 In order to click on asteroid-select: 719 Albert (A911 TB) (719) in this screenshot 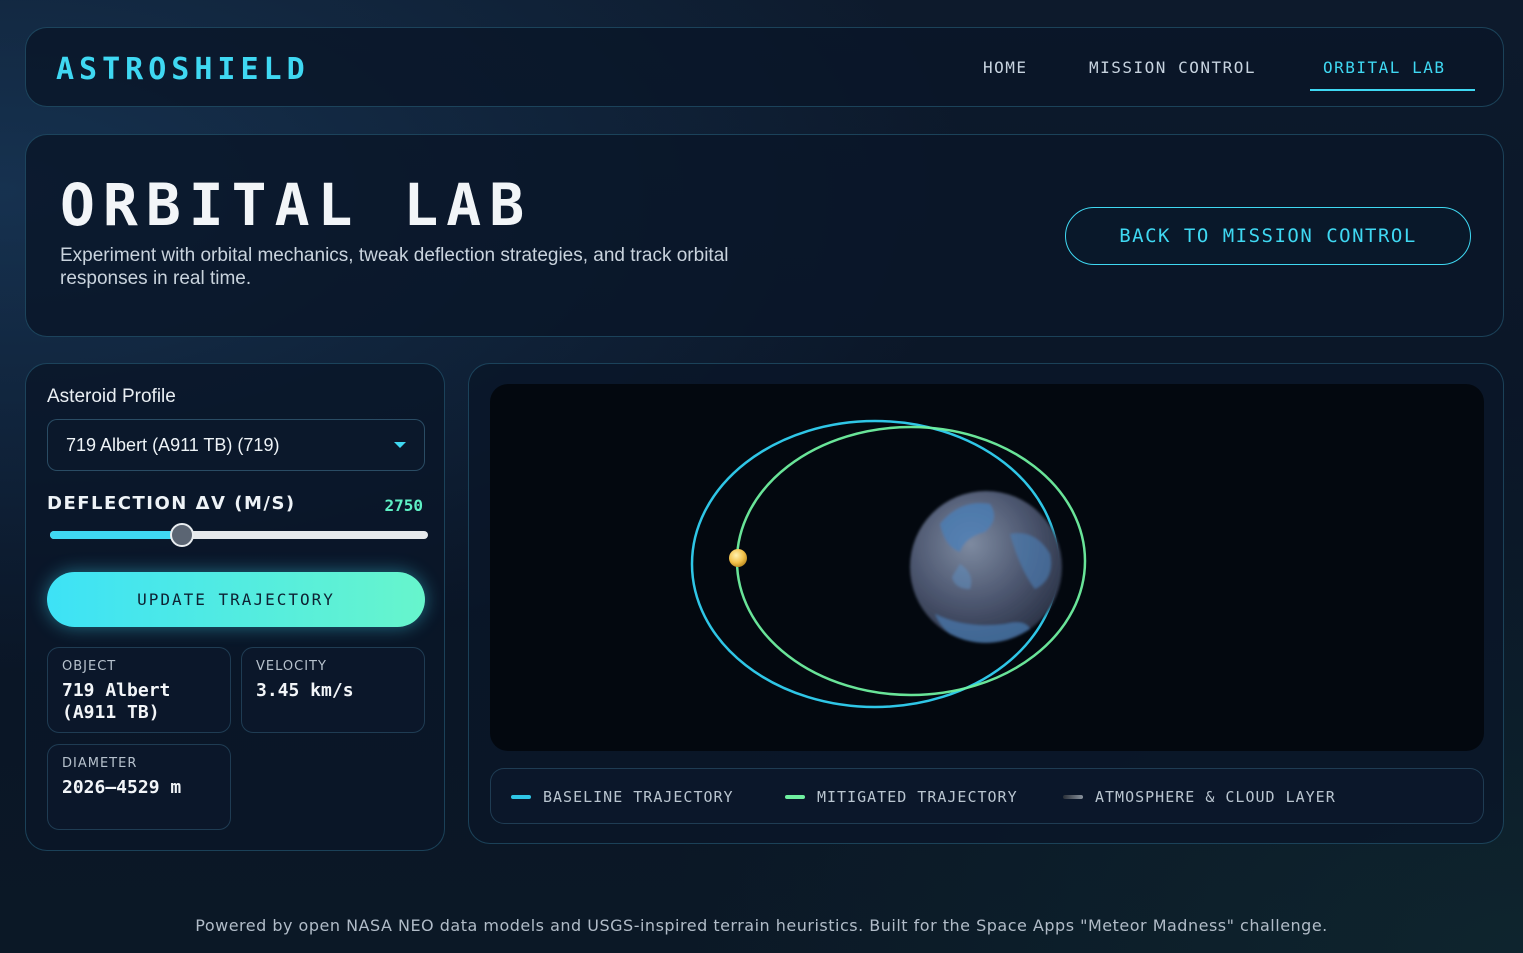, I will do `click(236, 445)`.